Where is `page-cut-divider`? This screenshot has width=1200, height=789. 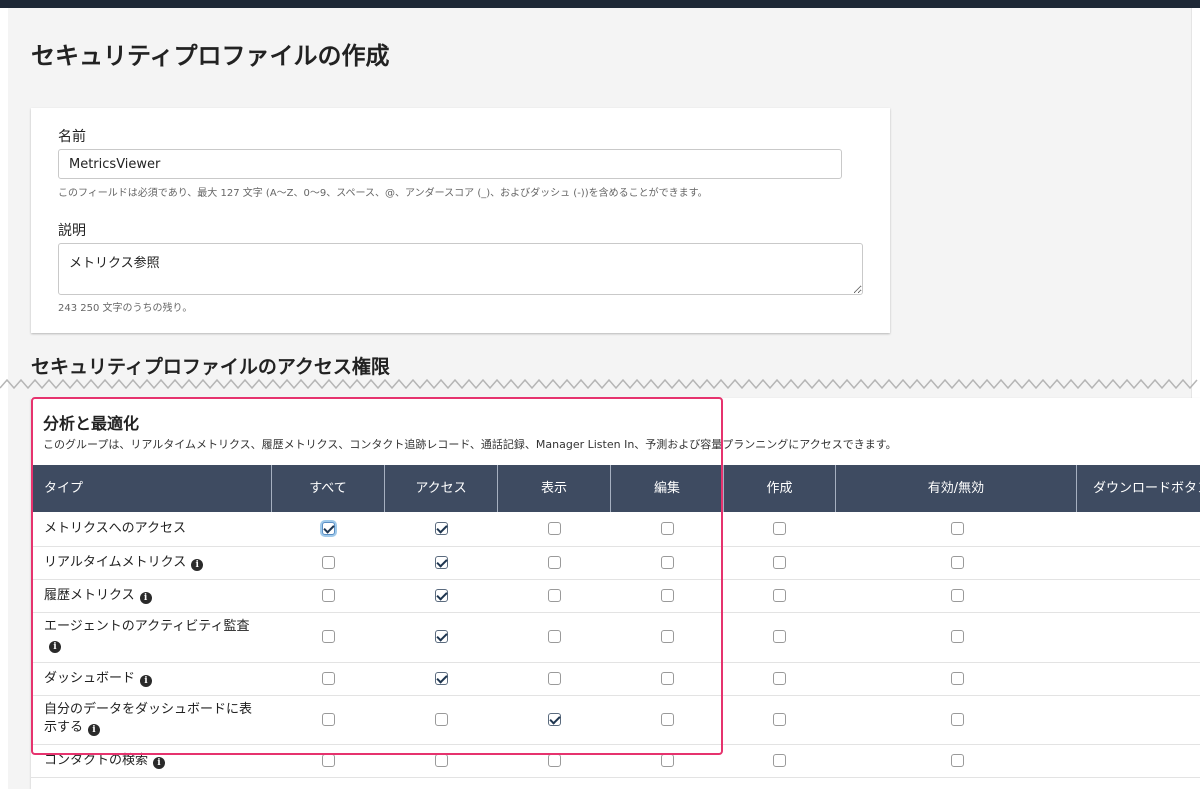 page-cut-divider is located at coordinates (599, 384).